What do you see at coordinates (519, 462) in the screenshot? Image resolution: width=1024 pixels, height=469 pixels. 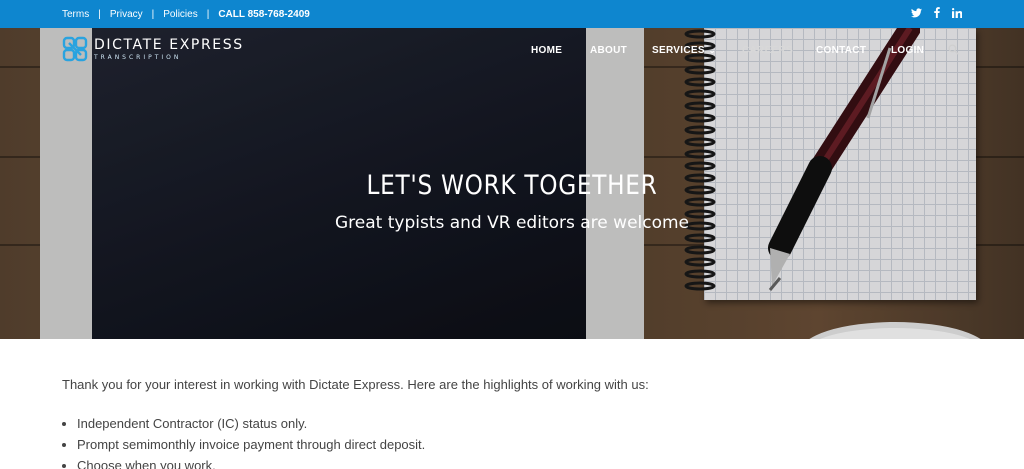 I see `list-item: Choose when you work.` at bounding box center [519, 462].